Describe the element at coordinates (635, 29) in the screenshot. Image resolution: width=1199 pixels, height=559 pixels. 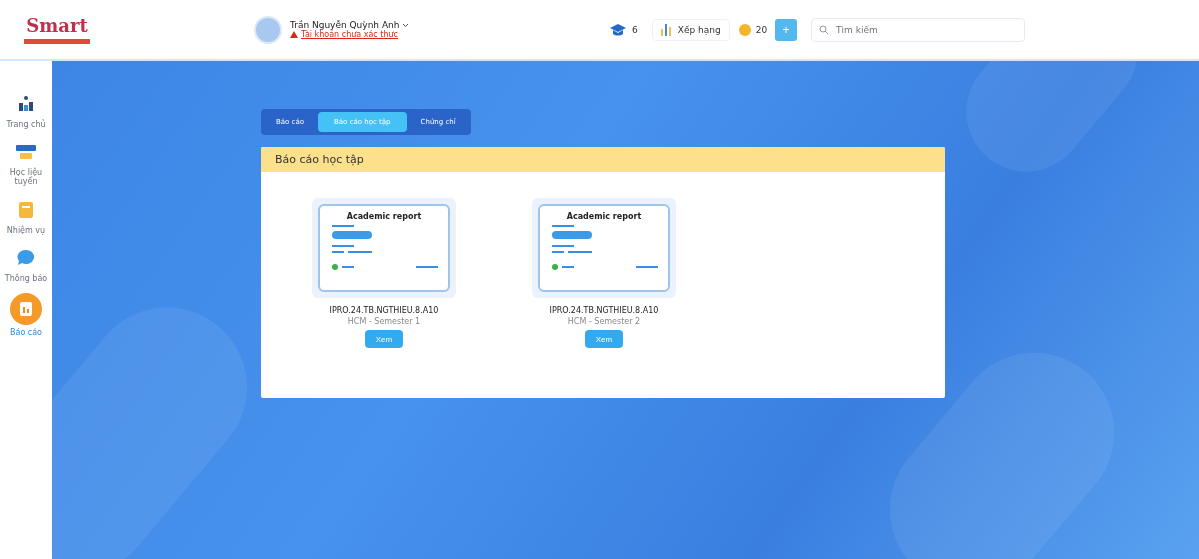
I see `cap-count: 6` at that location.